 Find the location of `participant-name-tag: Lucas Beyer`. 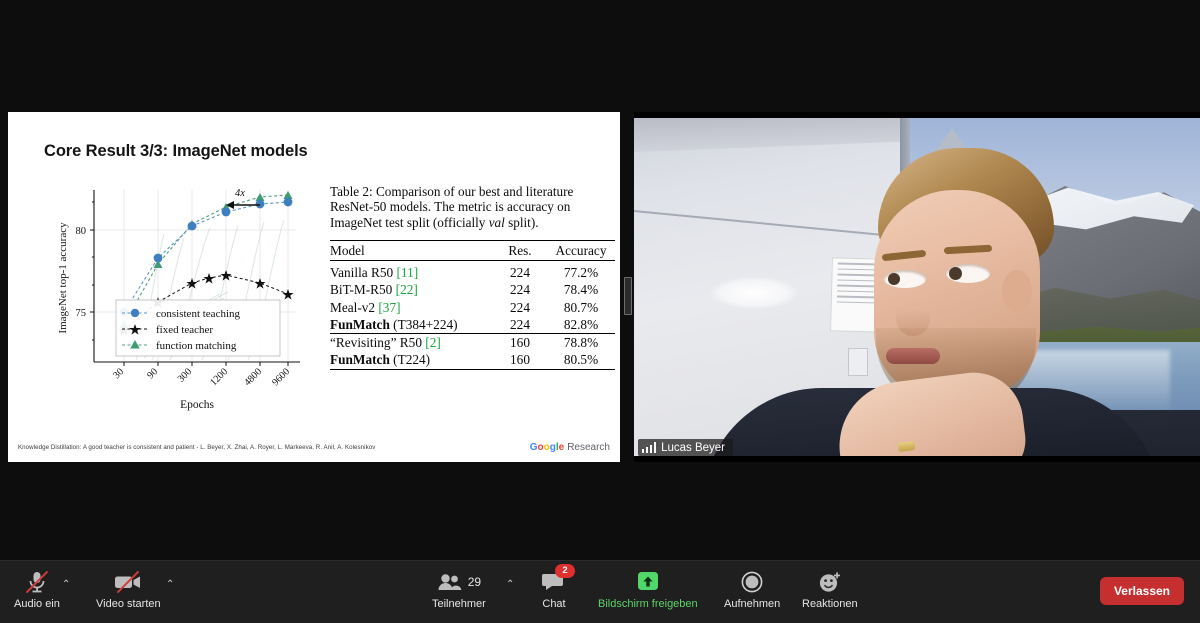

participant-name-tag: Lucas Beyer is located at coordinates (685, 447).